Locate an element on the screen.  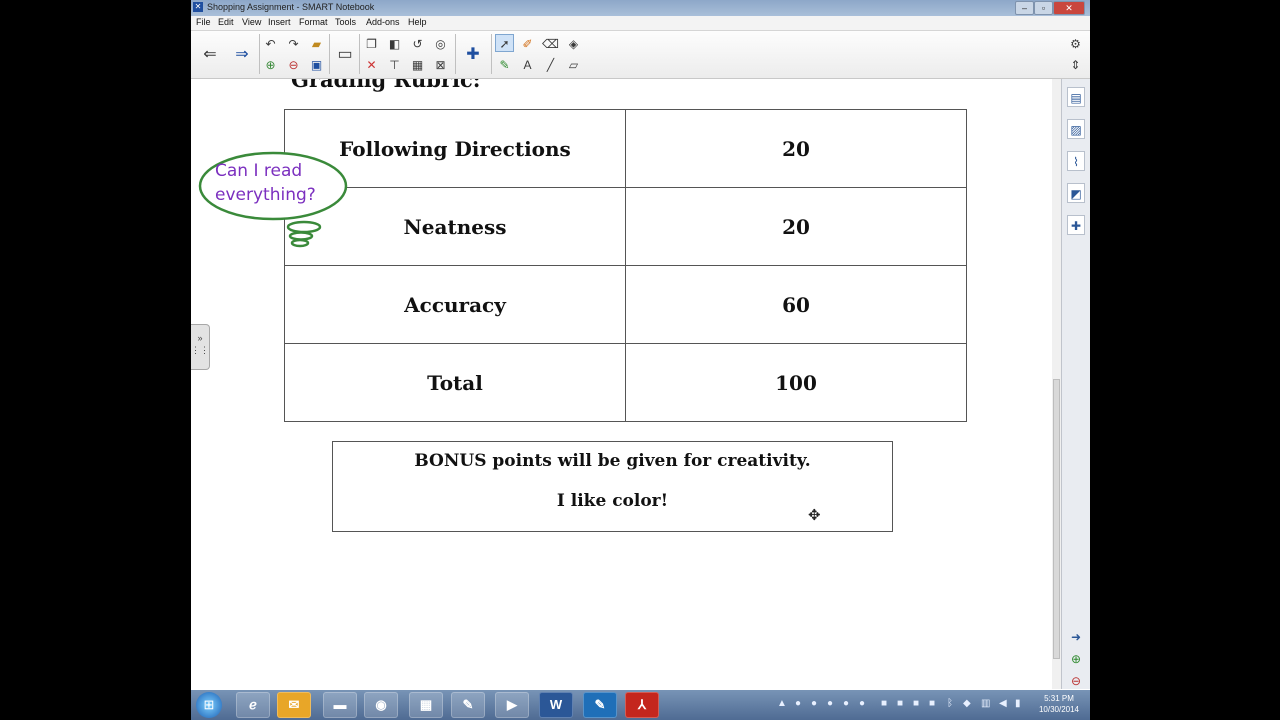
reset-page-icon: ↺ is located at coordinates (417, 43).